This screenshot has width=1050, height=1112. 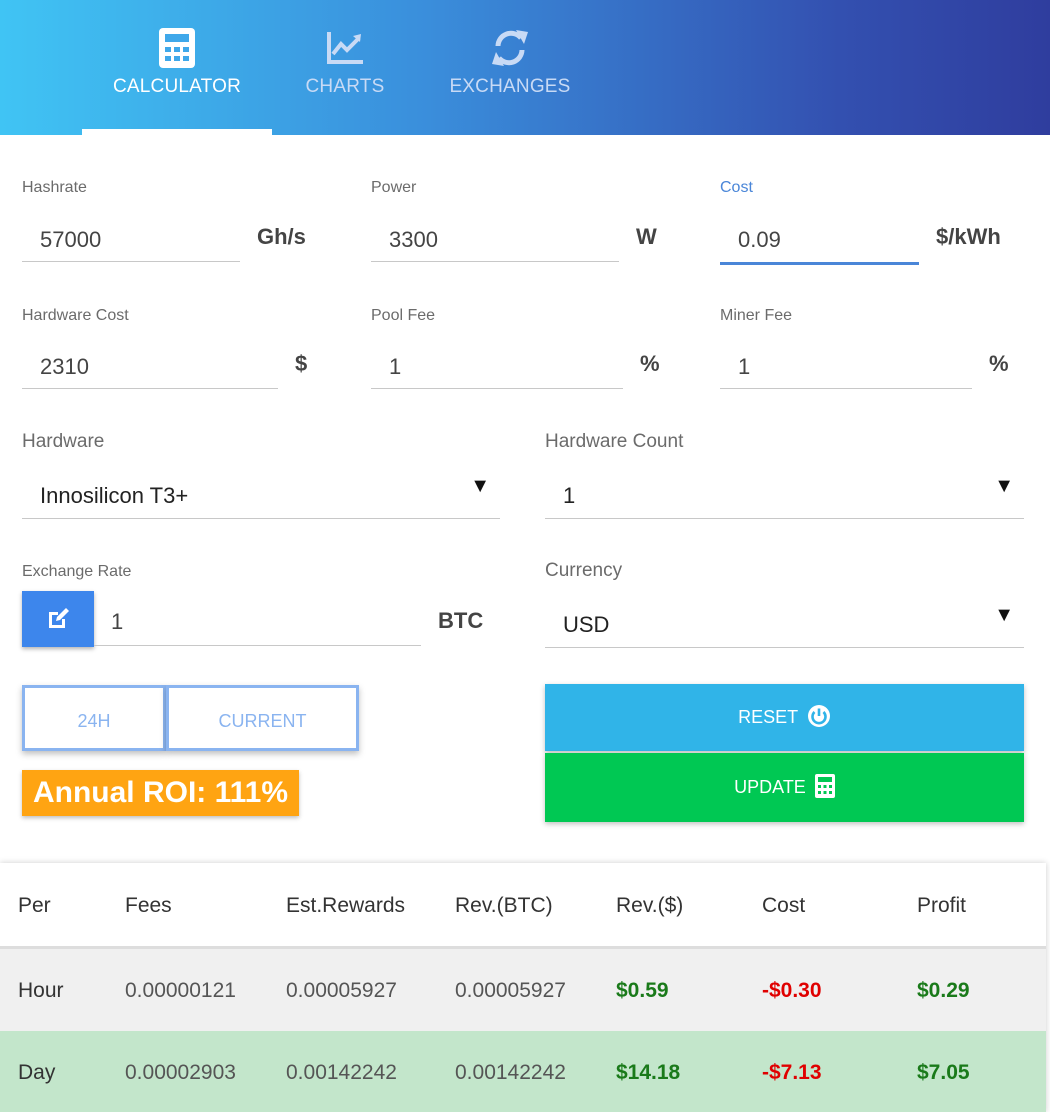 What do you see at coordinates (510, 67) in the screenshot?
I see `tab-exchanges: EXCHANGES` at bounding box center [510, 67].